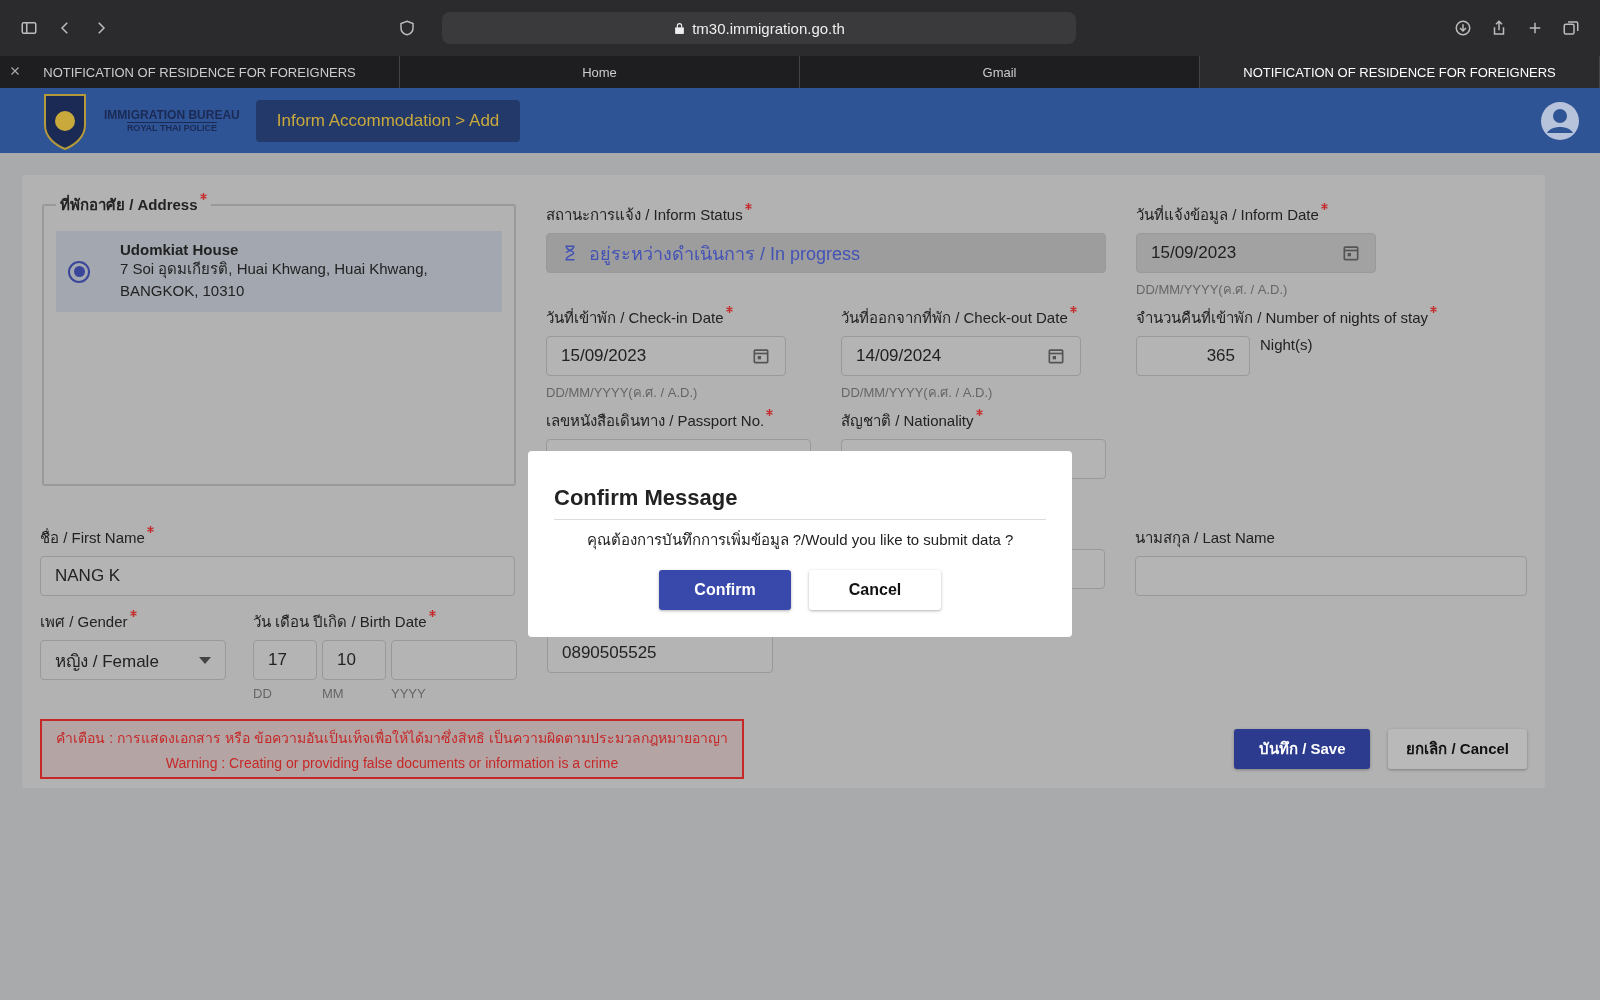  What do you see at coordinates (912, 421) in the screenshot?
I see `field-label: สัญชาติ / Nationality` at bounding box center [912, 421].